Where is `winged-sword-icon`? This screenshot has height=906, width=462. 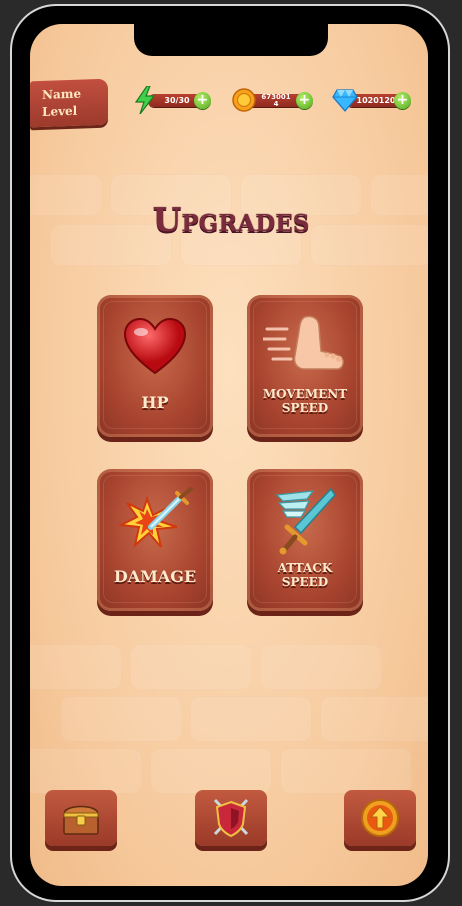
winged-sword-icon is located at coordinates (305, 521).